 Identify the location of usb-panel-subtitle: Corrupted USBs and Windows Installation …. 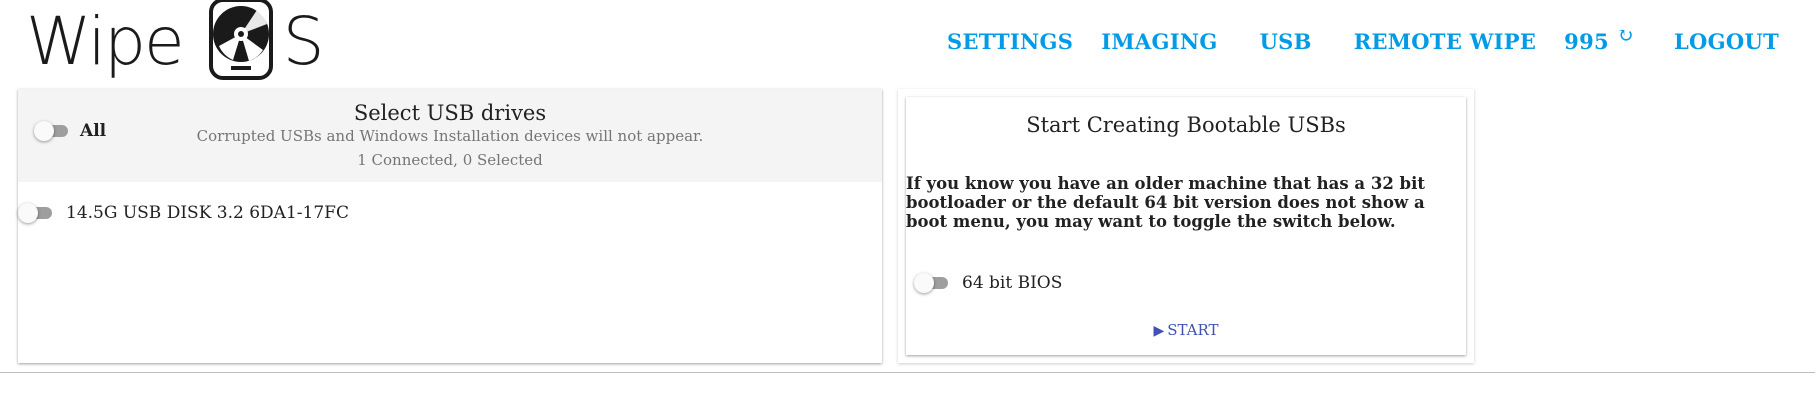
(450, 136).